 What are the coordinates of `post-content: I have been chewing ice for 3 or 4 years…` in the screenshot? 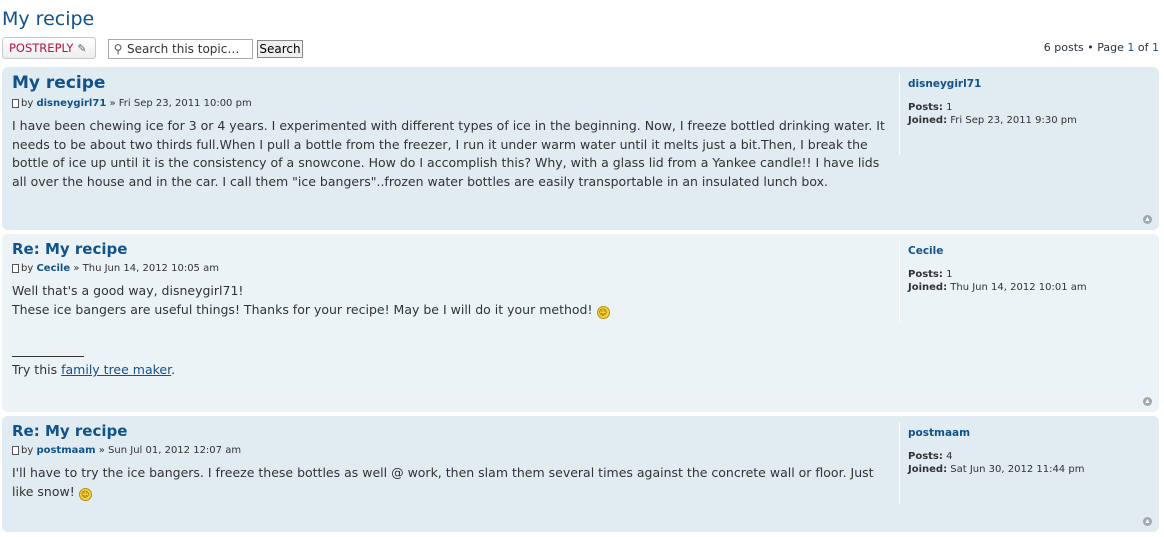 It's located at (449, 154).